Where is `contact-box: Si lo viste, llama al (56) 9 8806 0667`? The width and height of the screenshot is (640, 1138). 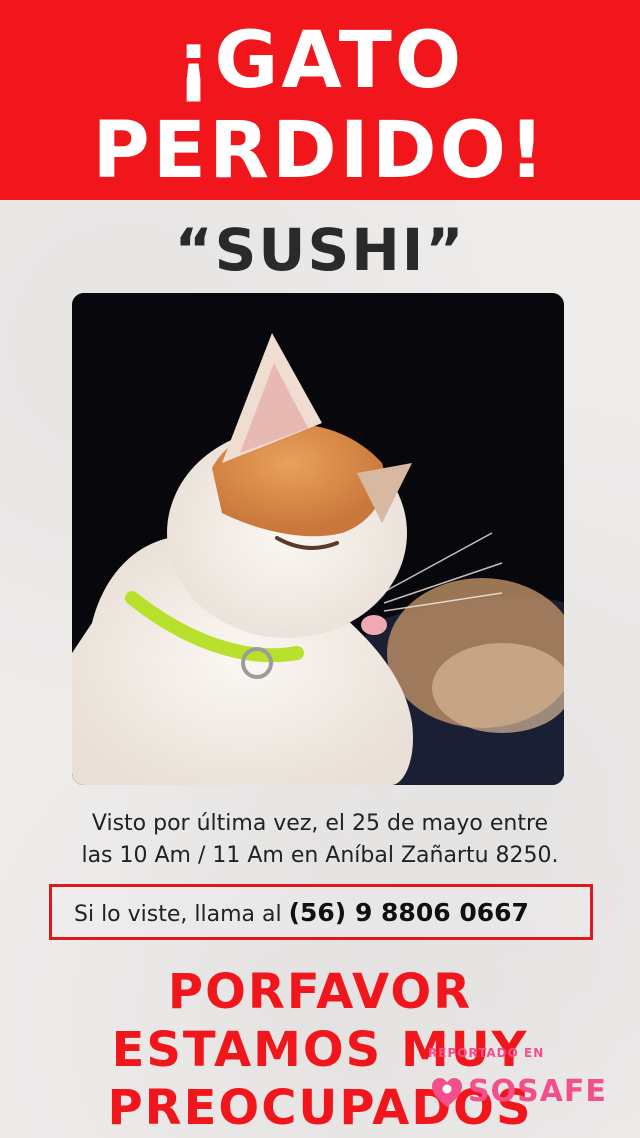 contact-box: Si lo viste, llama al (56) 9 8806 0667 is located at coordinates (321, 912).